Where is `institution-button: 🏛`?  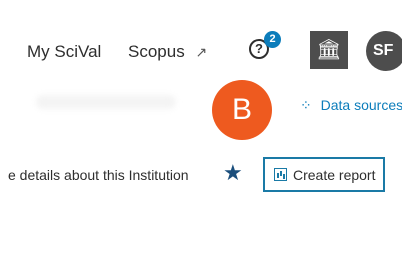 institution-button: 🏛 is located at coordinates (329, 50).